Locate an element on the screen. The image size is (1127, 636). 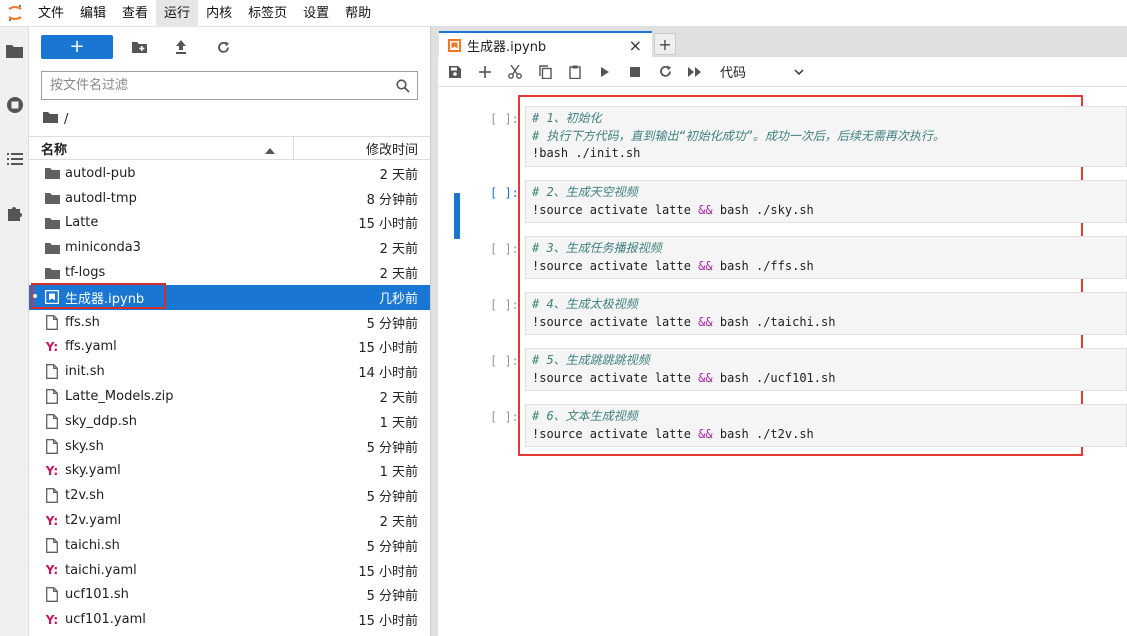
table-of-contents-icon is located at coordinates (14, 159).